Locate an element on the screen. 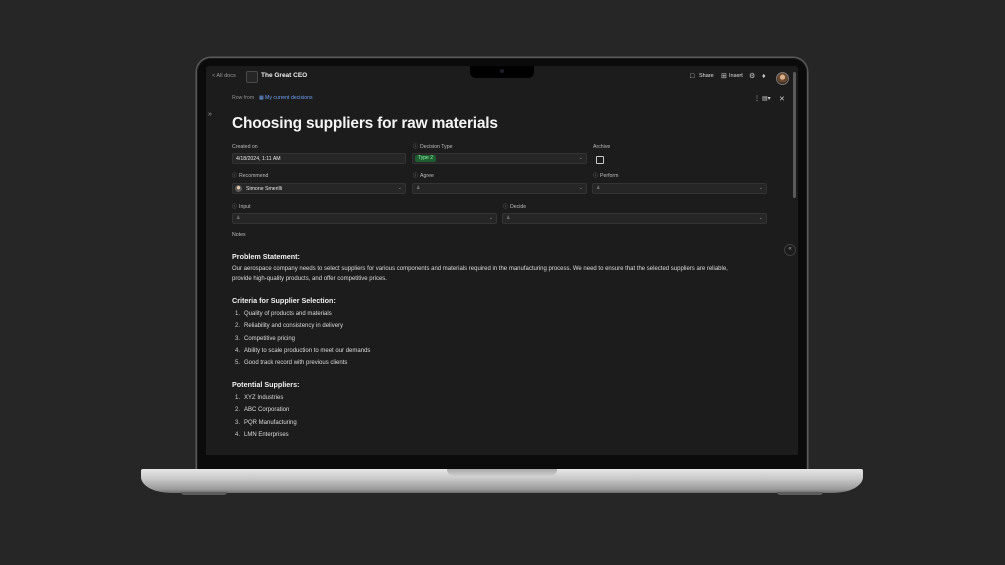 The image size is (1005, 565). doc-icon is located at coordinates (252, 77).